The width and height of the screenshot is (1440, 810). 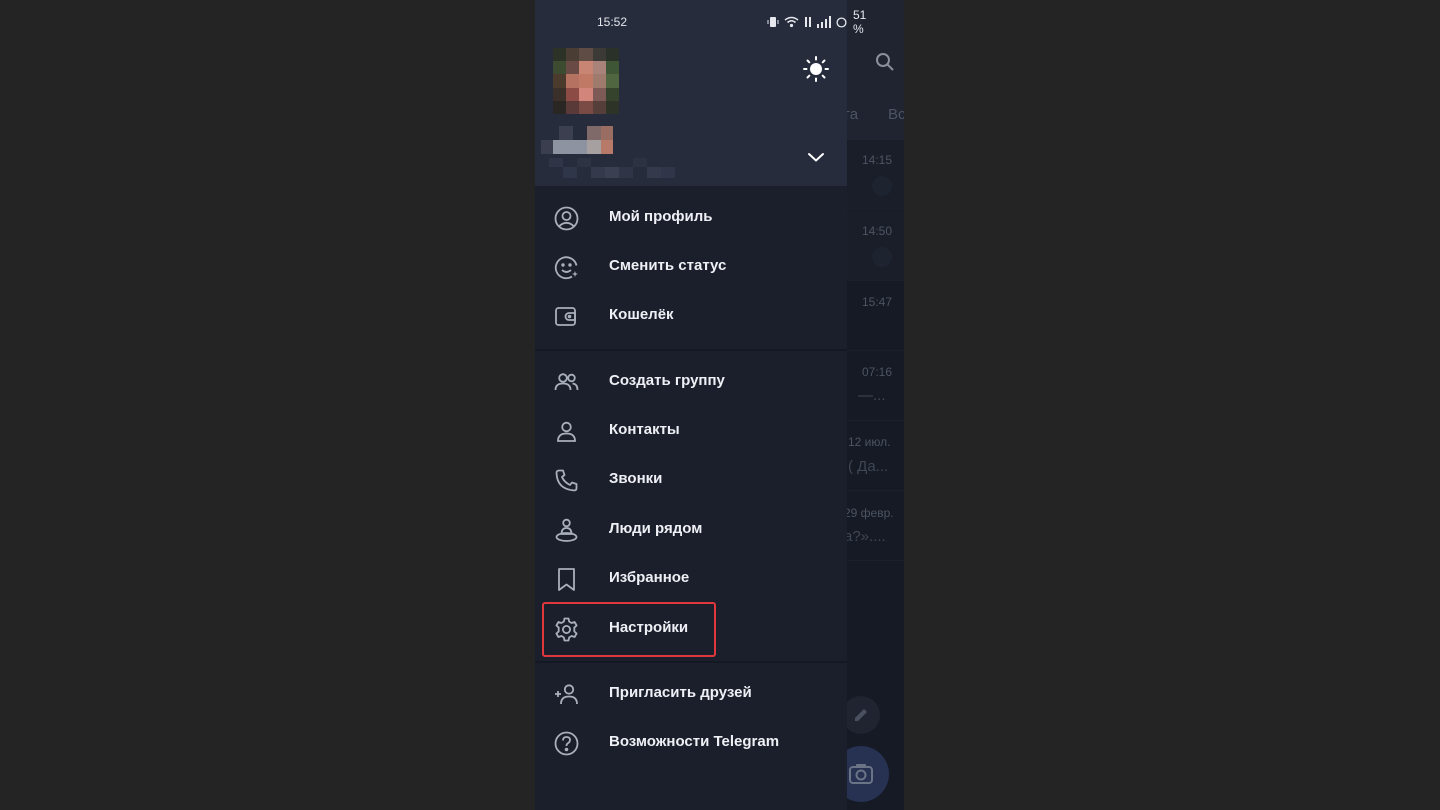 I want to click on vibrate-icon, so click(x=773, y=22).